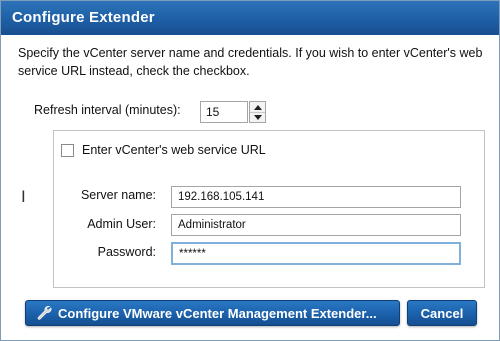  I want to click on wrench-icon, so click(44, 312).